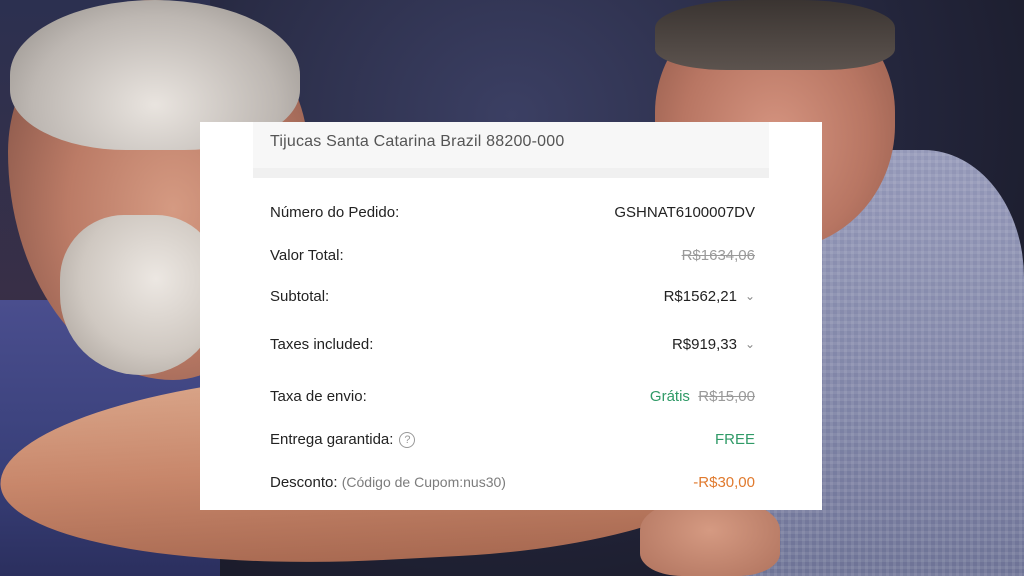 The image size is (1024, 576). What do you see at coordinates (304, 482) in the screenshot?
I see `discount-label: Desconto:` at bounding box center [304, 482].